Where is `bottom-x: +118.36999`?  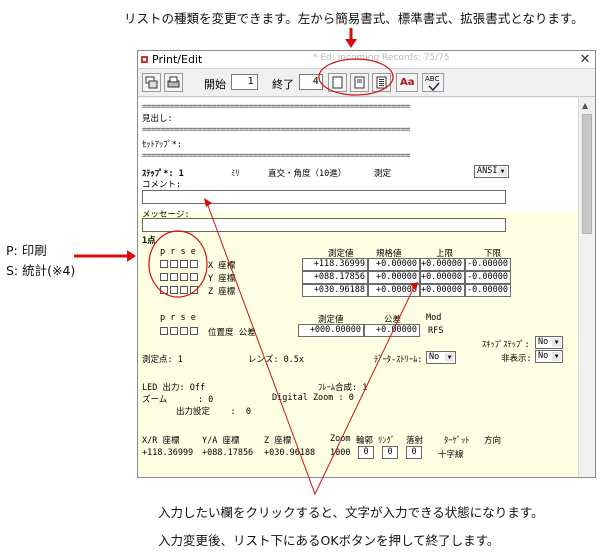 bottom-x: +118.36999 is located at coordinates (168, 453).